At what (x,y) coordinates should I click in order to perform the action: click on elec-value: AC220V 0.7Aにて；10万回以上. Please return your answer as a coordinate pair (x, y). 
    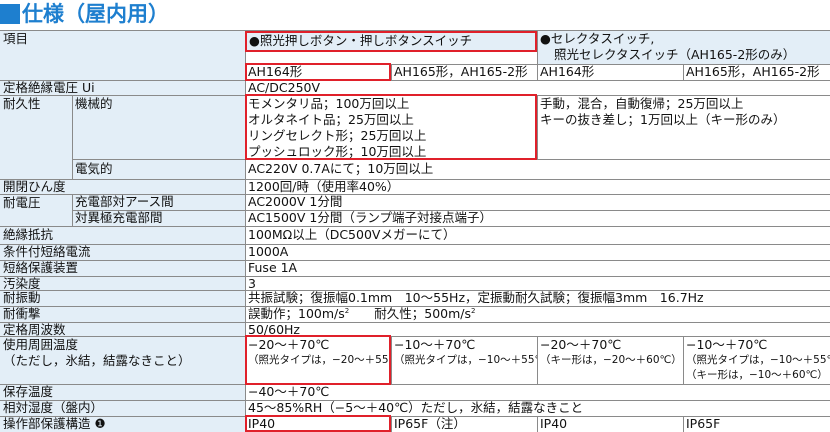
    Looking at the image, I should click on (537, 169).